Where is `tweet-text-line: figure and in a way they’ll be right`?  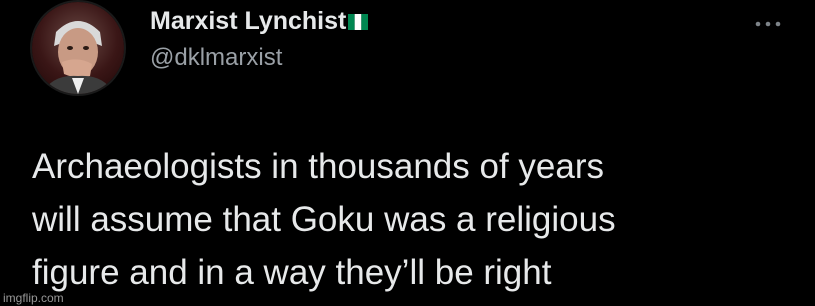
tweet-text-line: figure and in a way they’ll be right is located at coordinates (292, 272).